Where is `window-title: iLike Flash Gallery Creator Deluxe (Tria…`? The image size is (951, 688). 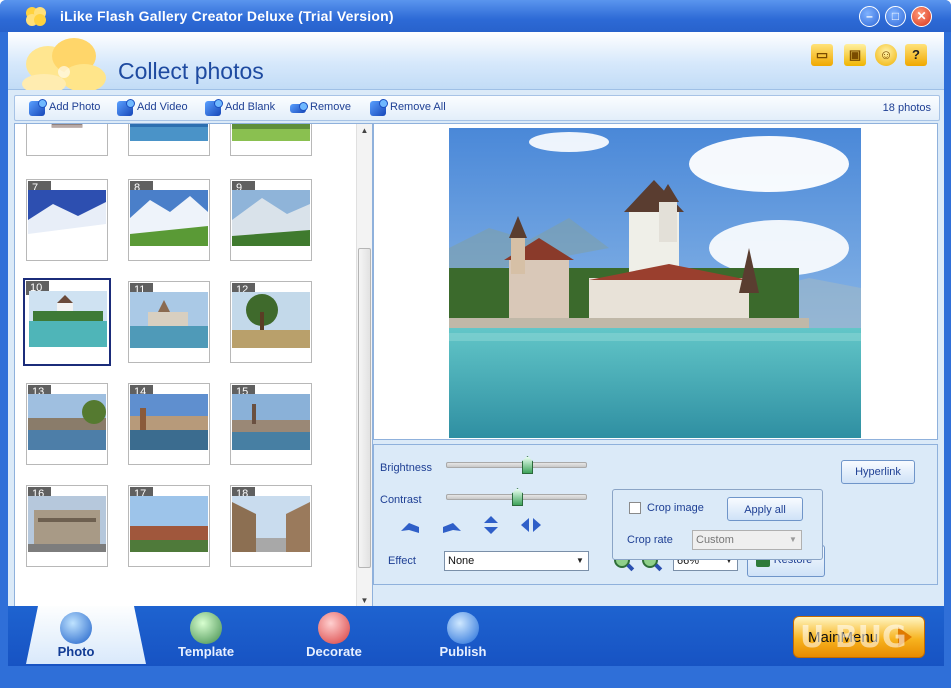 window-title: iLike Flash Gallery Creator Deluxe (Tria… is located at coordinates (227, 16).